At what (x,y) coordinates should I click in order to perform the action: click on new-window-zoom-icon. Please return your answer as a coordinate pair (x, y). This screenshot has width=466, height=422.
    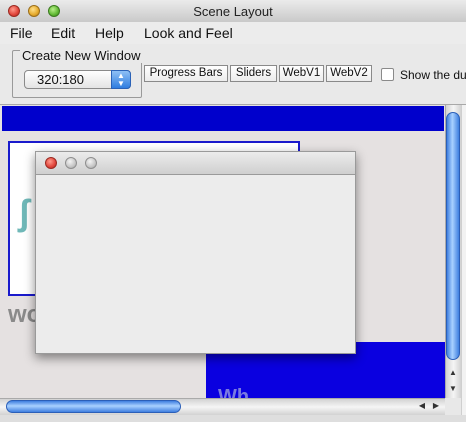
    Looking at the image, I should click on (91, 163).